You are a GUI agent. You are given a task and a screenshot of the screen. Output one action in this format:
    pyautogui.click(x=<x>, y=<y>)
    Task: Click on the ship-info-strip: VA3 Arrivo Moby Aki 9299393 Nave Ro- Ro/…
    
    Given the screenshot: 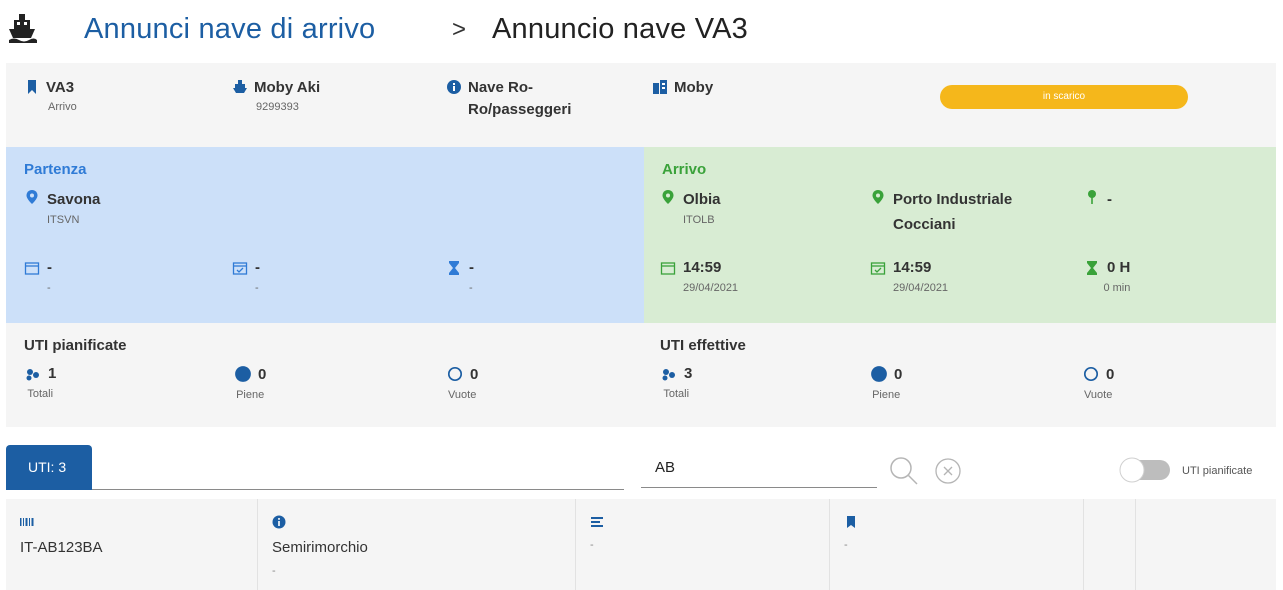 What is the action you would take?
    pyautogui.click(x=641, y=105)
    